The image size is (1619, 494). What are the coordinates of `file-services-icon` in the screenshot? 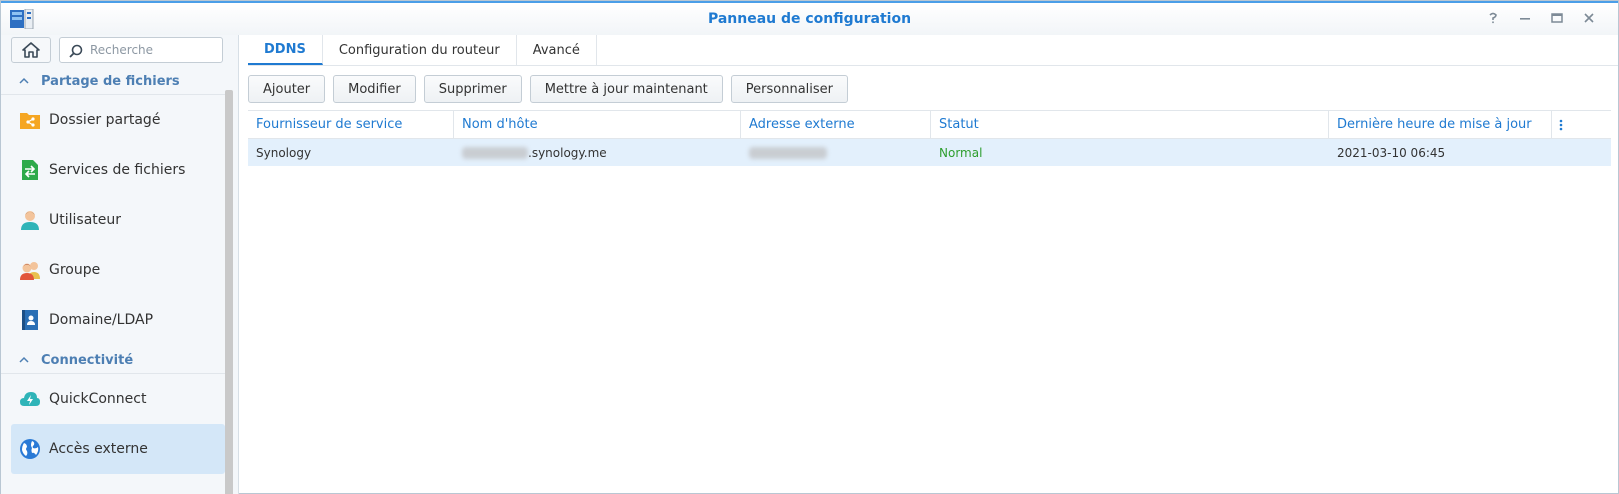 It's located at (30, 170).